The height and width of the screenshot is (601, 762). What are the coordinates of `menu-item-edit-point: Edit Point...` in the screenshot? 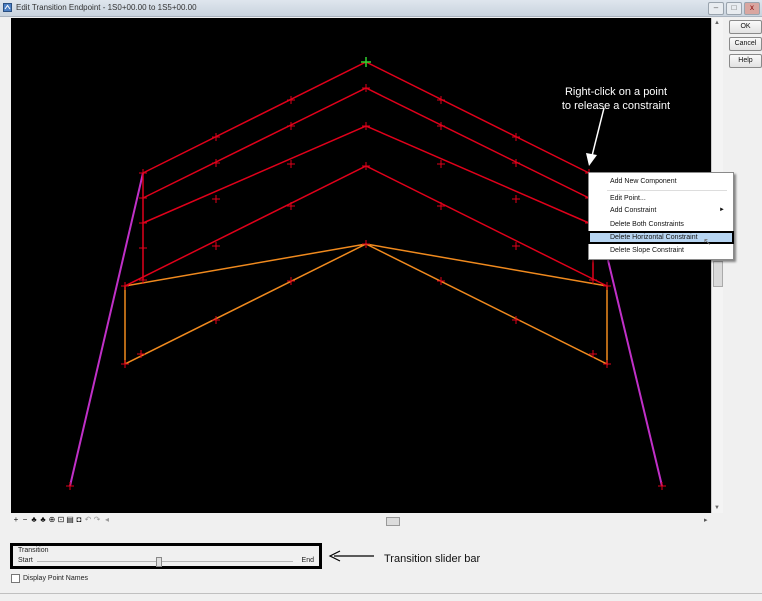 It's located at (661, 198).